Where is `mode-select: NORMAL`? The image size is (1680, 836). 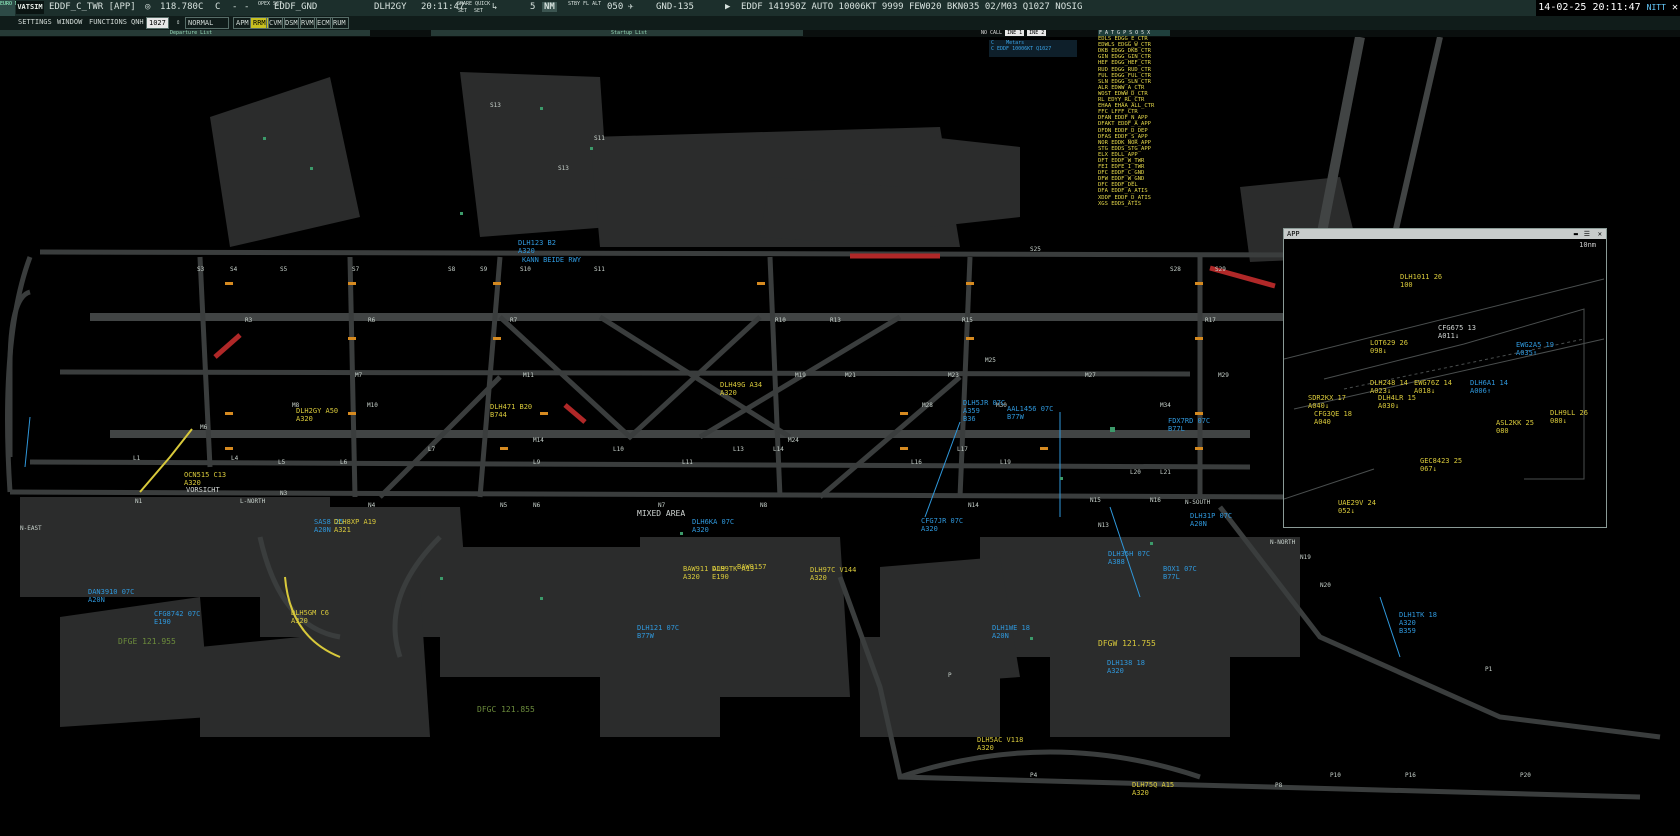 mode-select: NORMAL is located at coordinates (207, 23).